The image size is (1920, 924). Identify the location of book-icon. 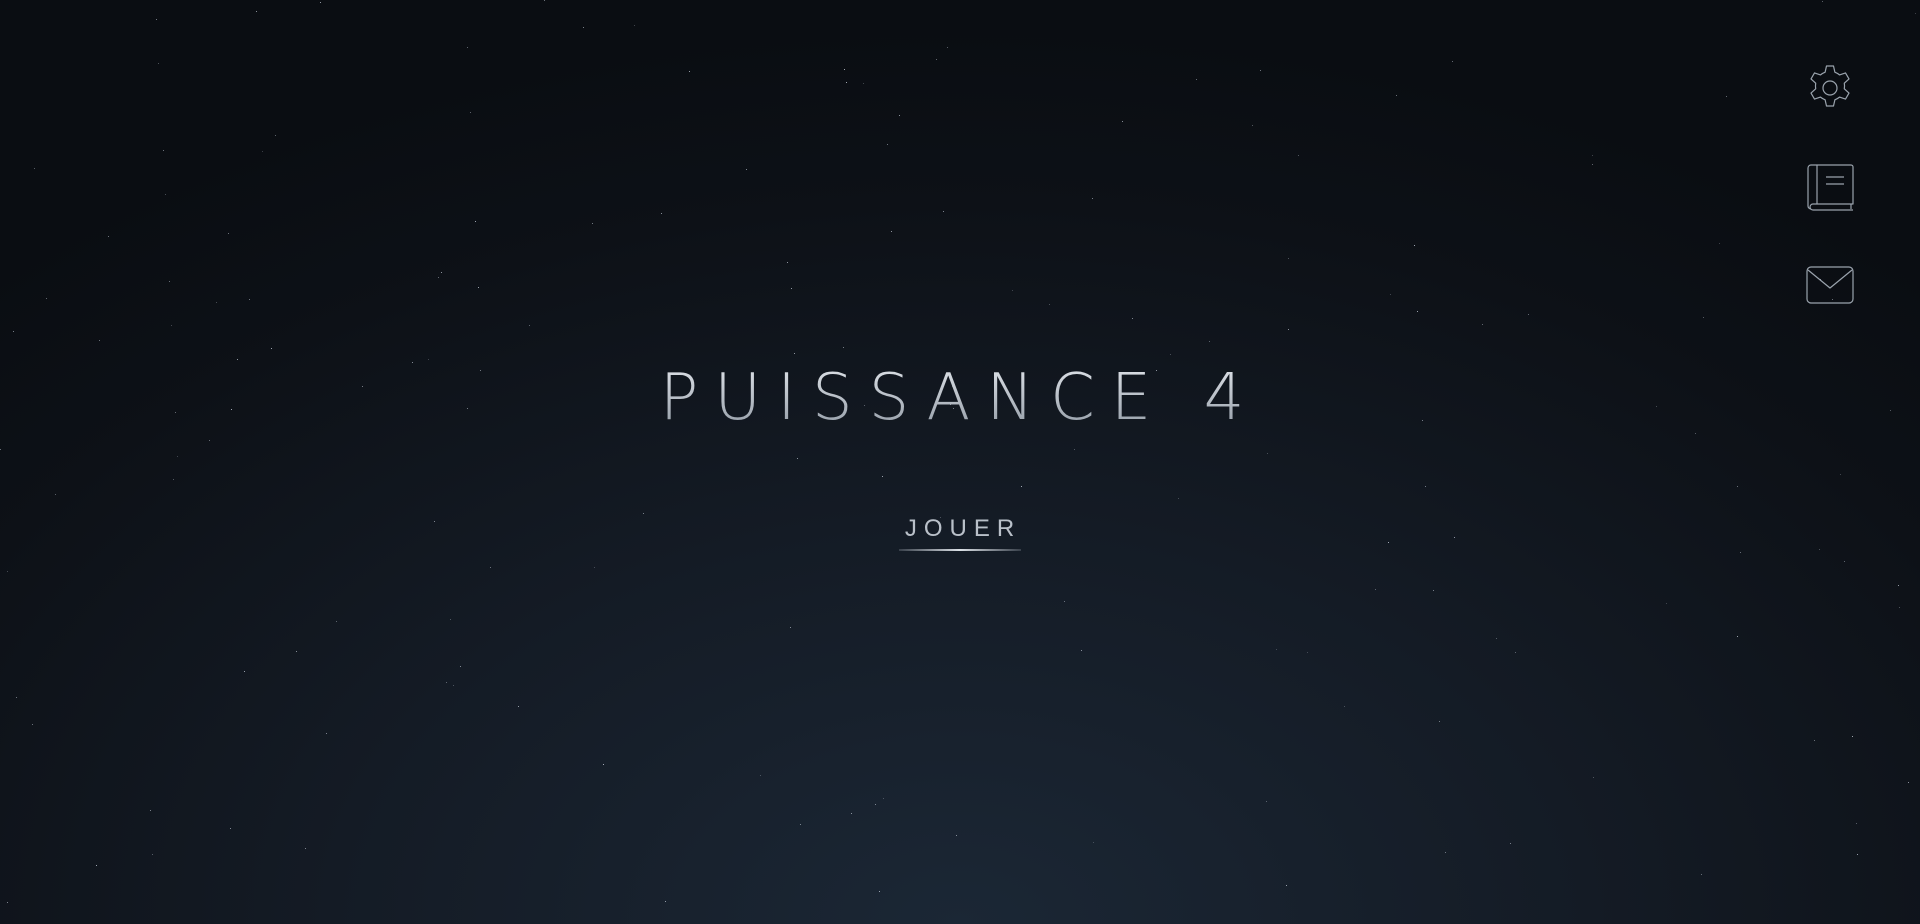
(1830, 187).